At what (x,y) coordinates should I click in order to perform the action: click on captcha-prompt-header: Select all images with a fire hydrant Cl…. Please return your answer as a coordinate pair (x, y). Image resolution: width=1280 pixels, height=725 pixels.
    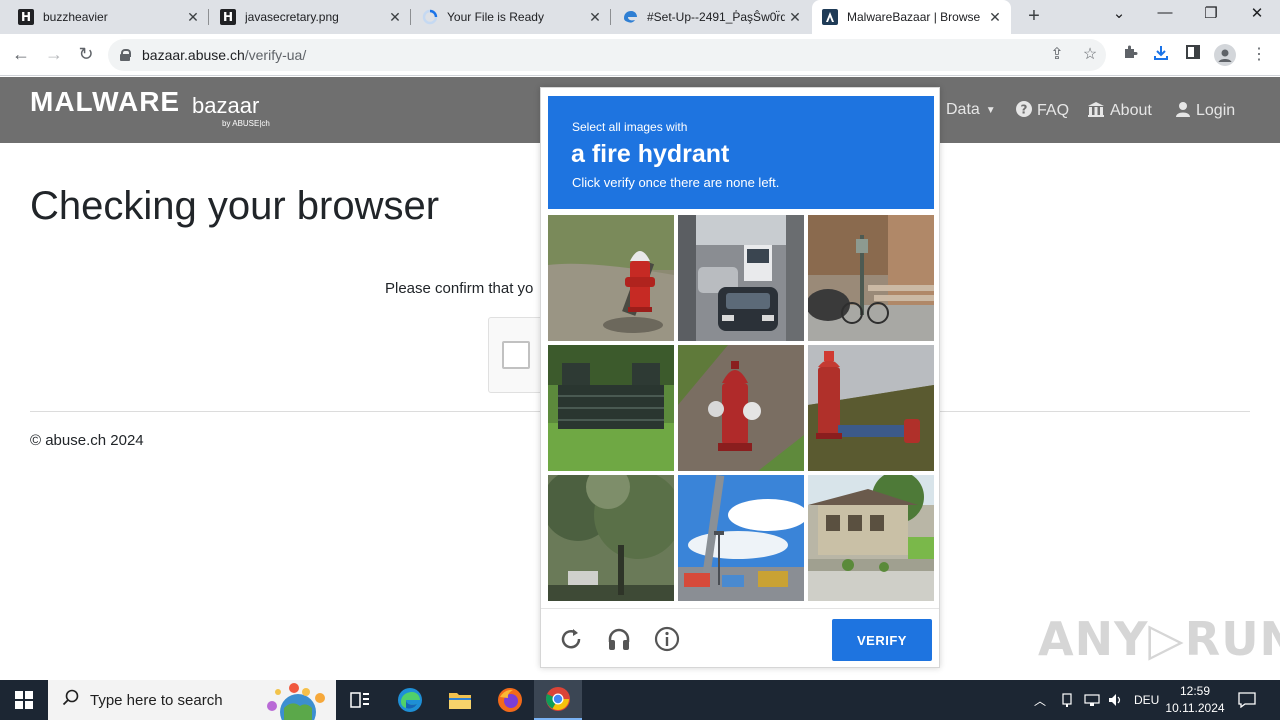
    Looking at the image, I should click on (741, 152).